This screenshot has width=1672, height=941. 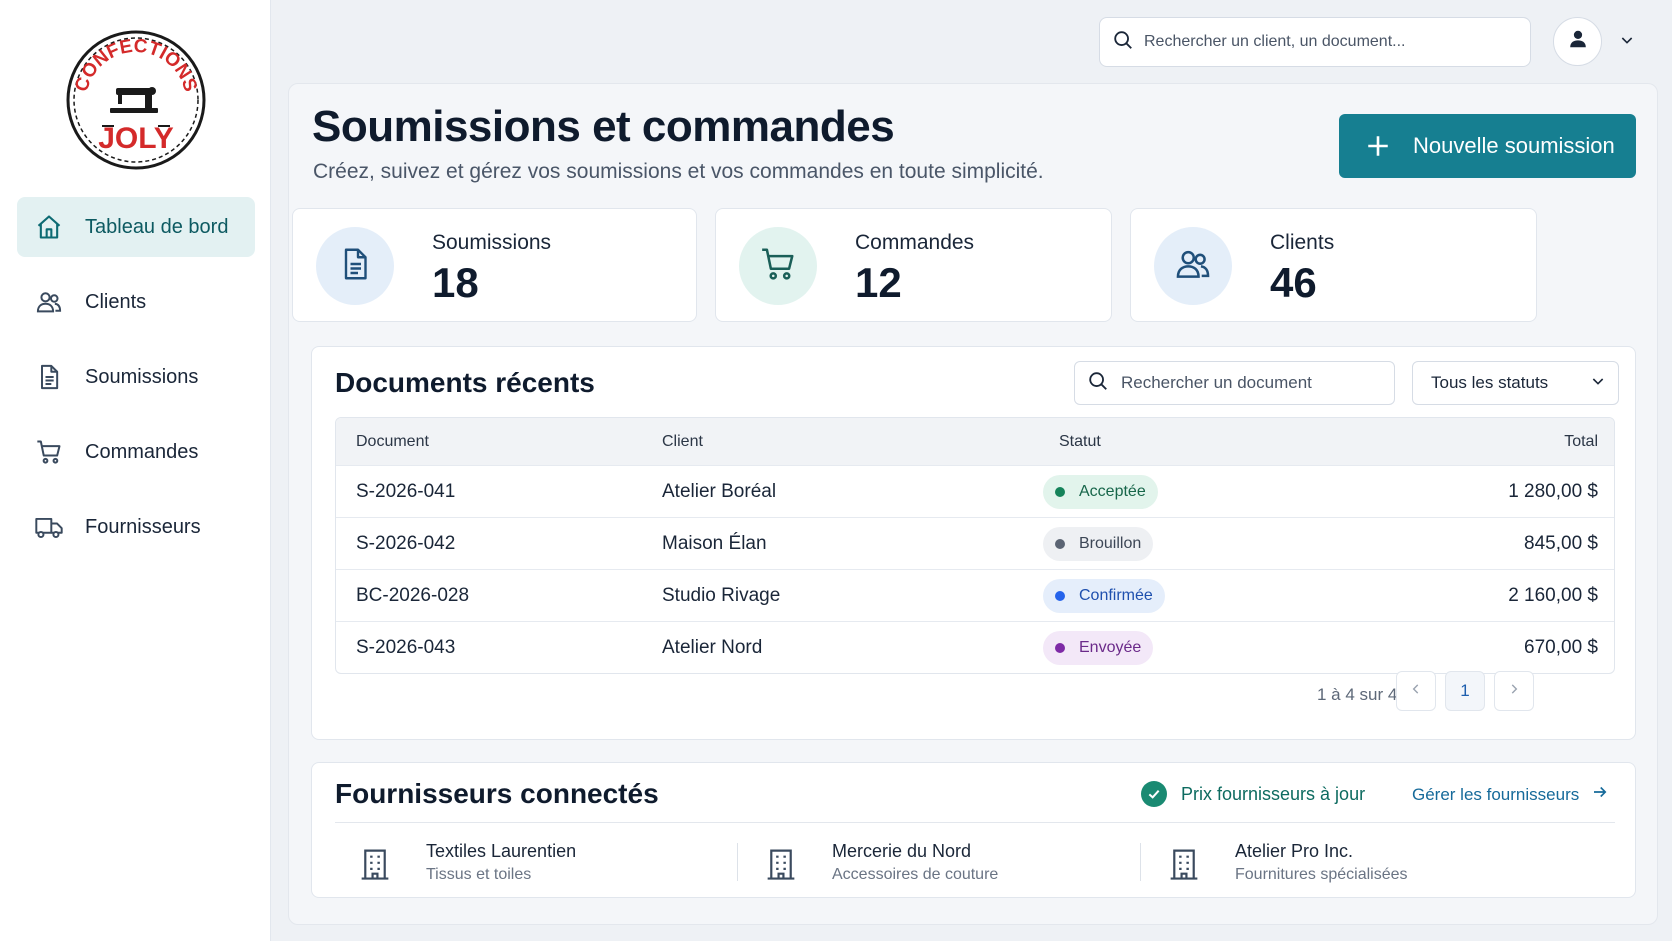 I want to click on supplier-description: Fournitures spécialisées, so click(x=1321, y=874).